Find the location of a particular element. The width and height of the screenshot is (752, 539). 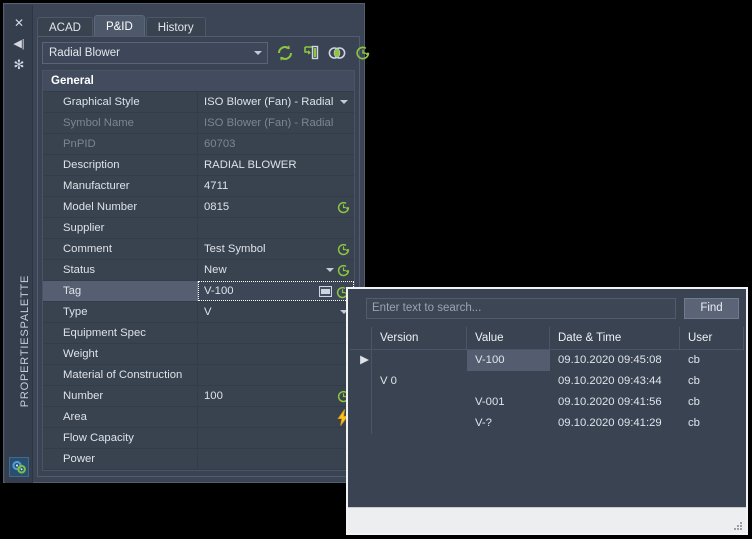

property-label: Tag is located at coordinates (120, 291).